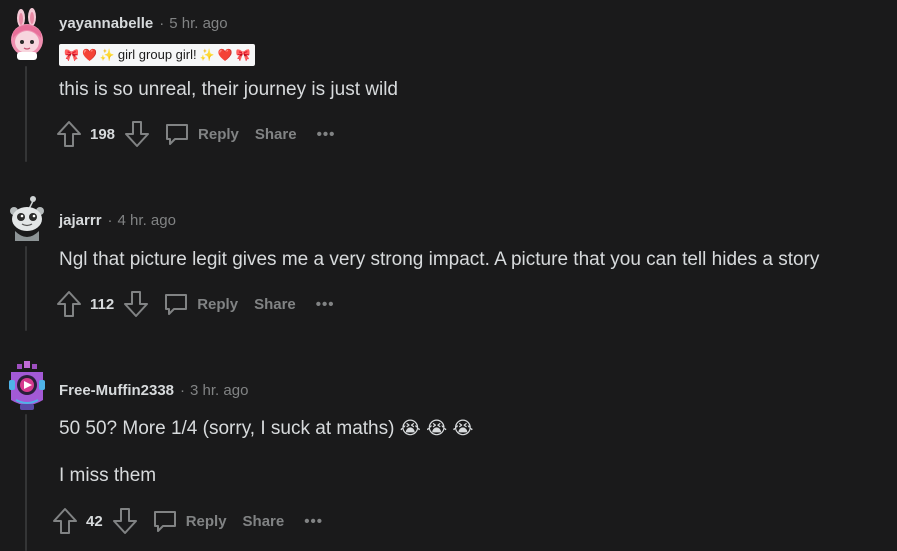 This screenshot has height=551, width=897. I want to click on user-flair: 🎀 ❤️ ✨ girl group girl! ✨ ❤️ 🎀, so click(157, 55).